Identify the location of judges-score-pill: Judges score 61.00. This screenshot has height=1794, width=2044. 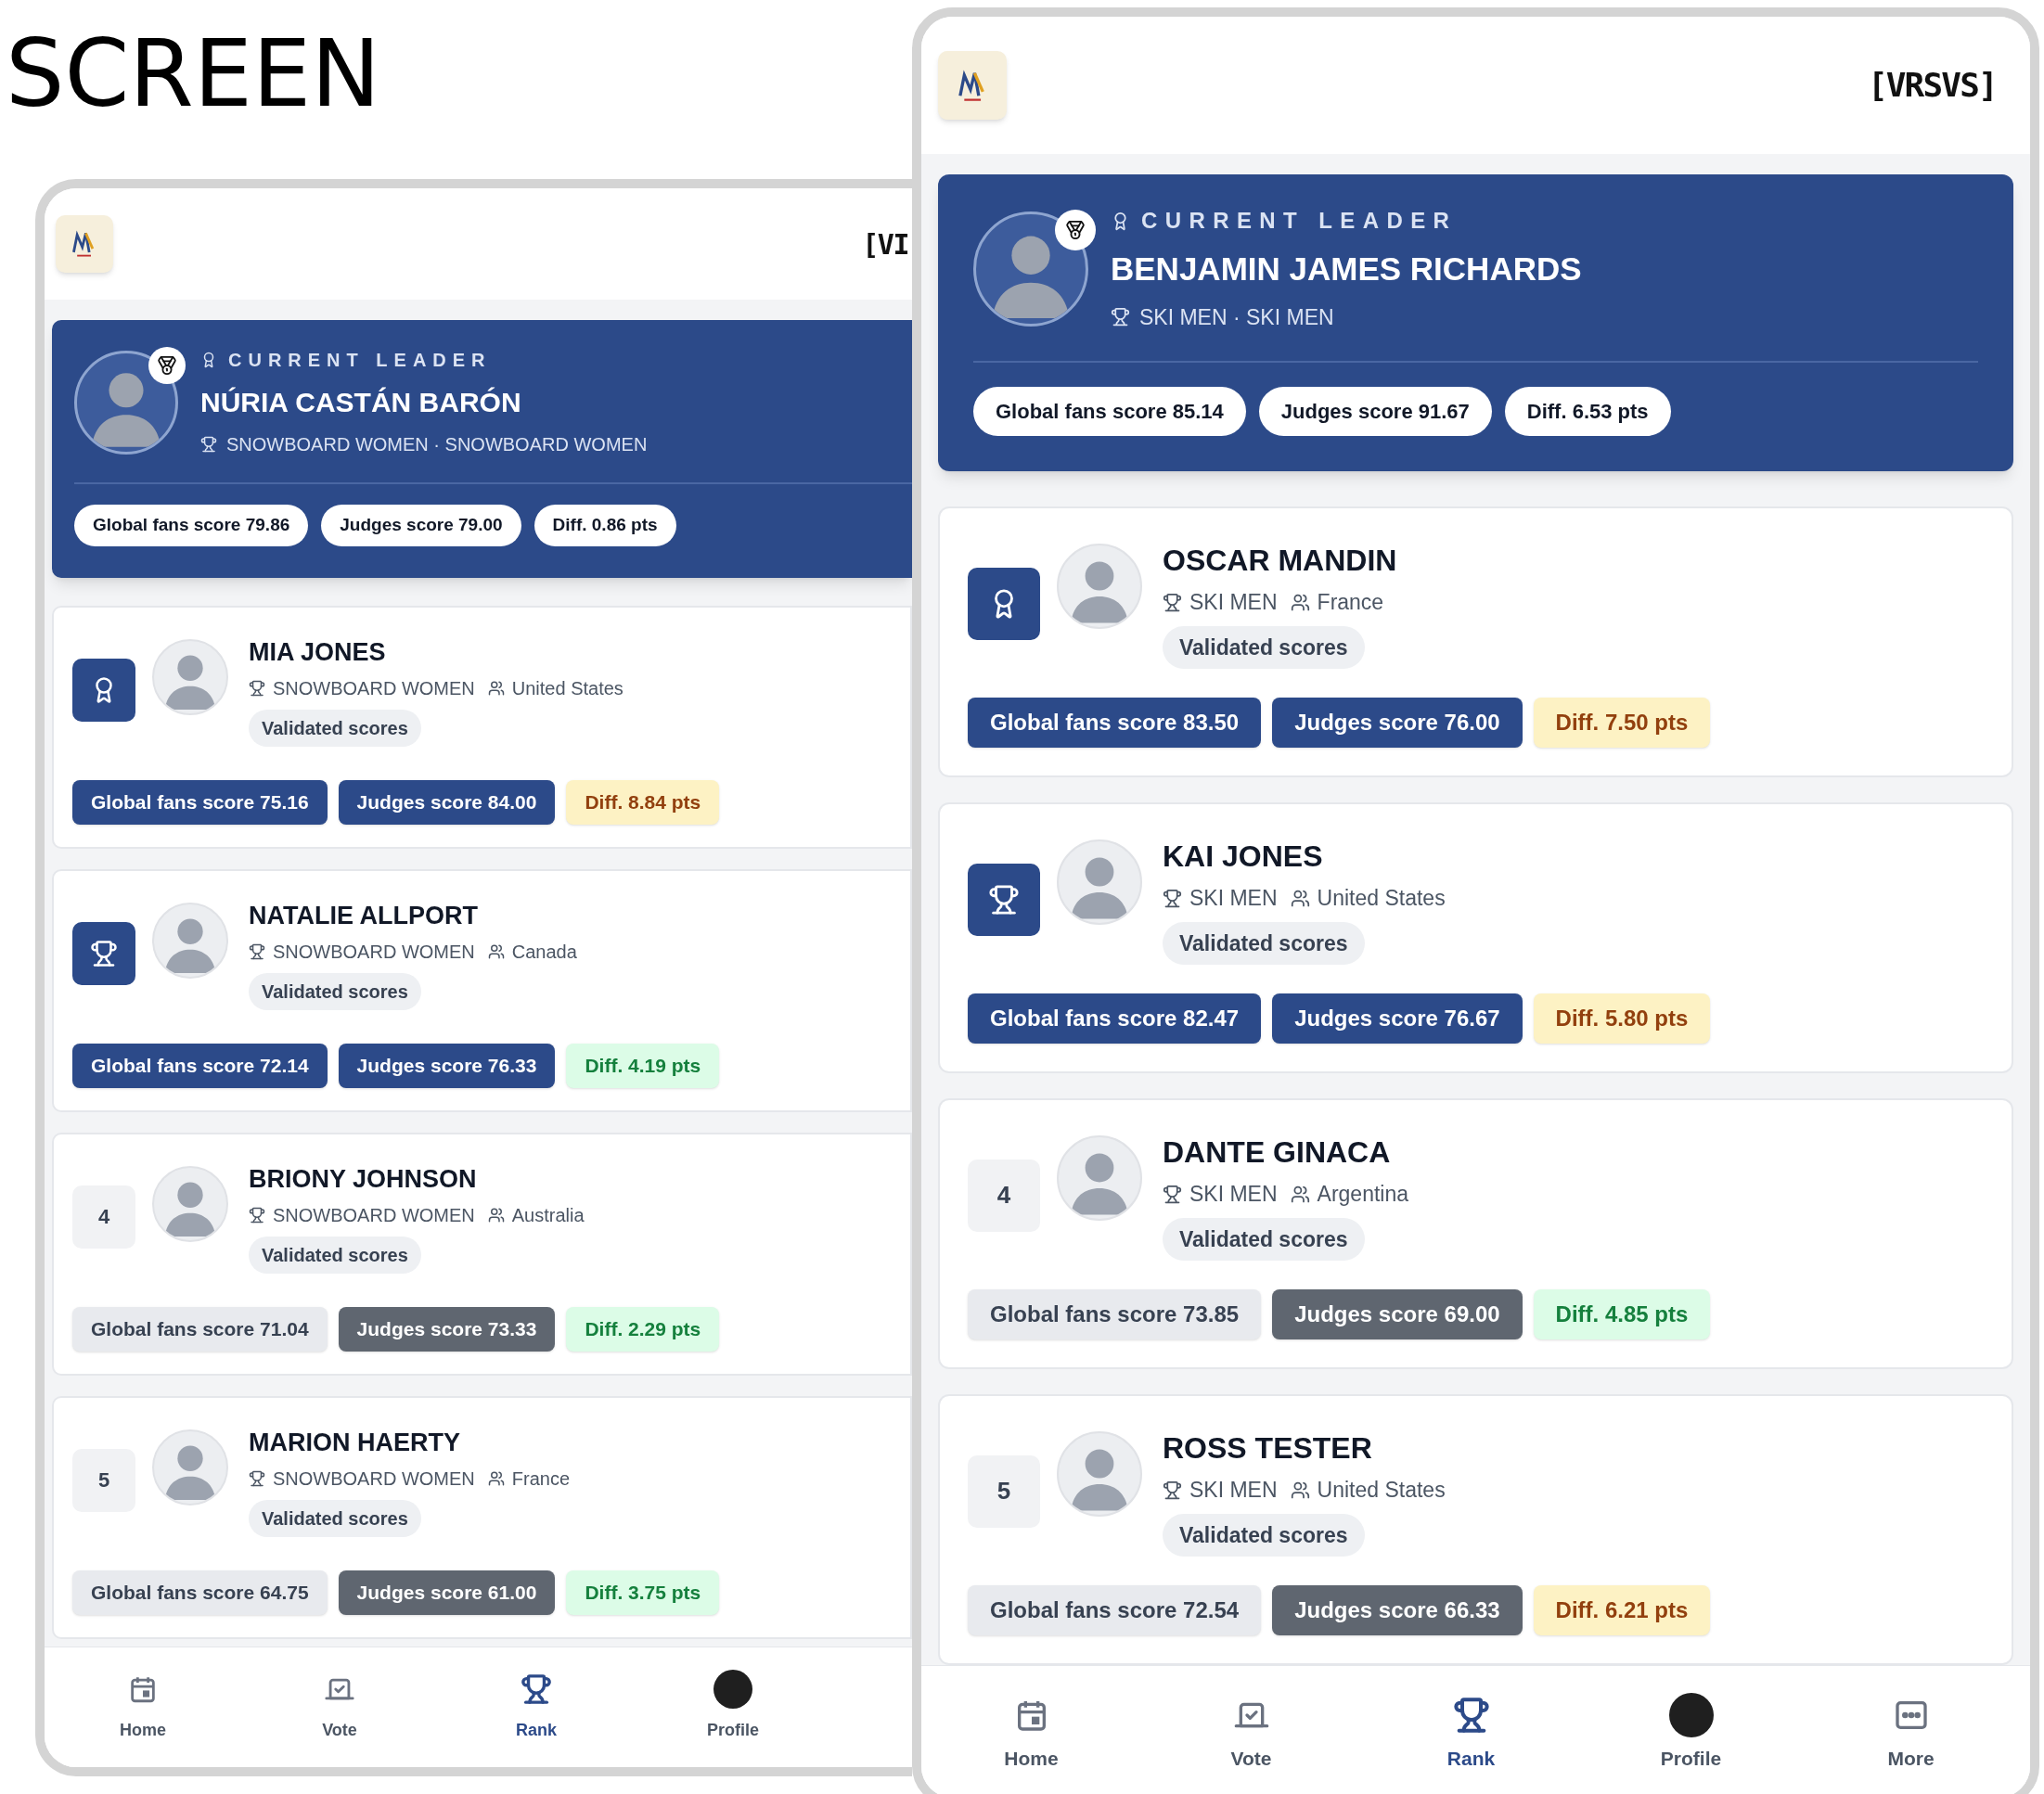
(447, 1592).